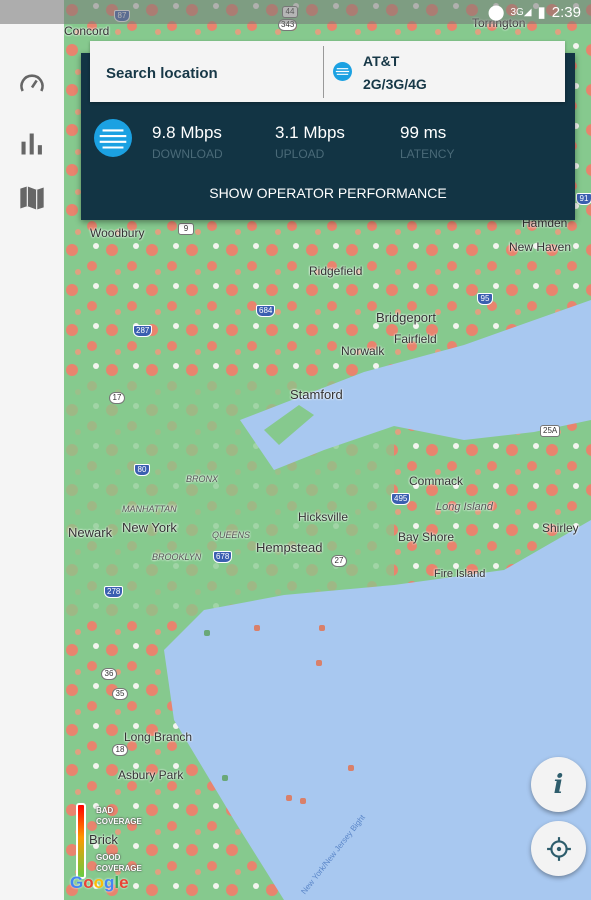 The height and width of the screenshot is (900, 591). I want to click on crosshair-icon, so click(558, 848).